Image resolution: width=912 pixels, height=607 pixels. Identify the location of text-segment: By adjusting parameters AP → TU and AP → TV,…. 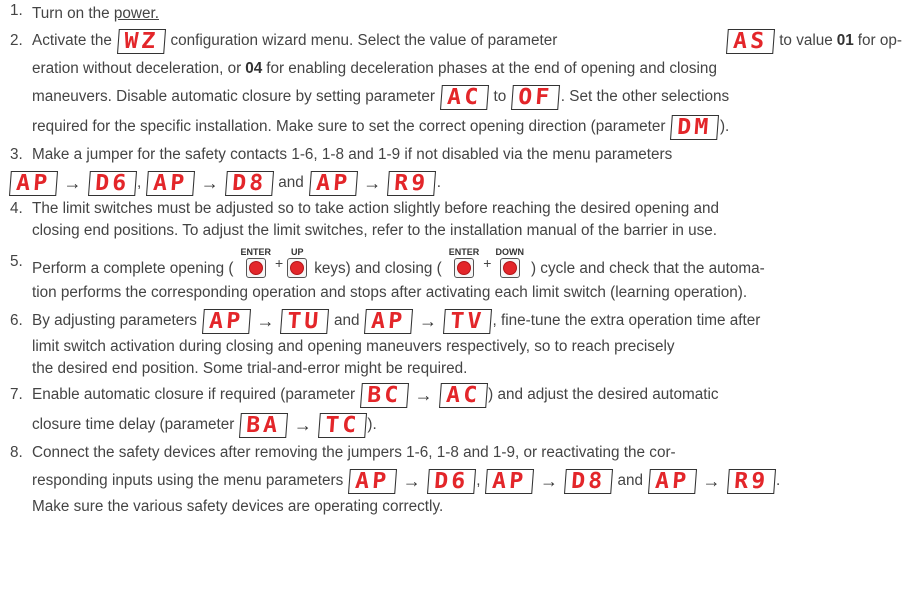
(396, 321).